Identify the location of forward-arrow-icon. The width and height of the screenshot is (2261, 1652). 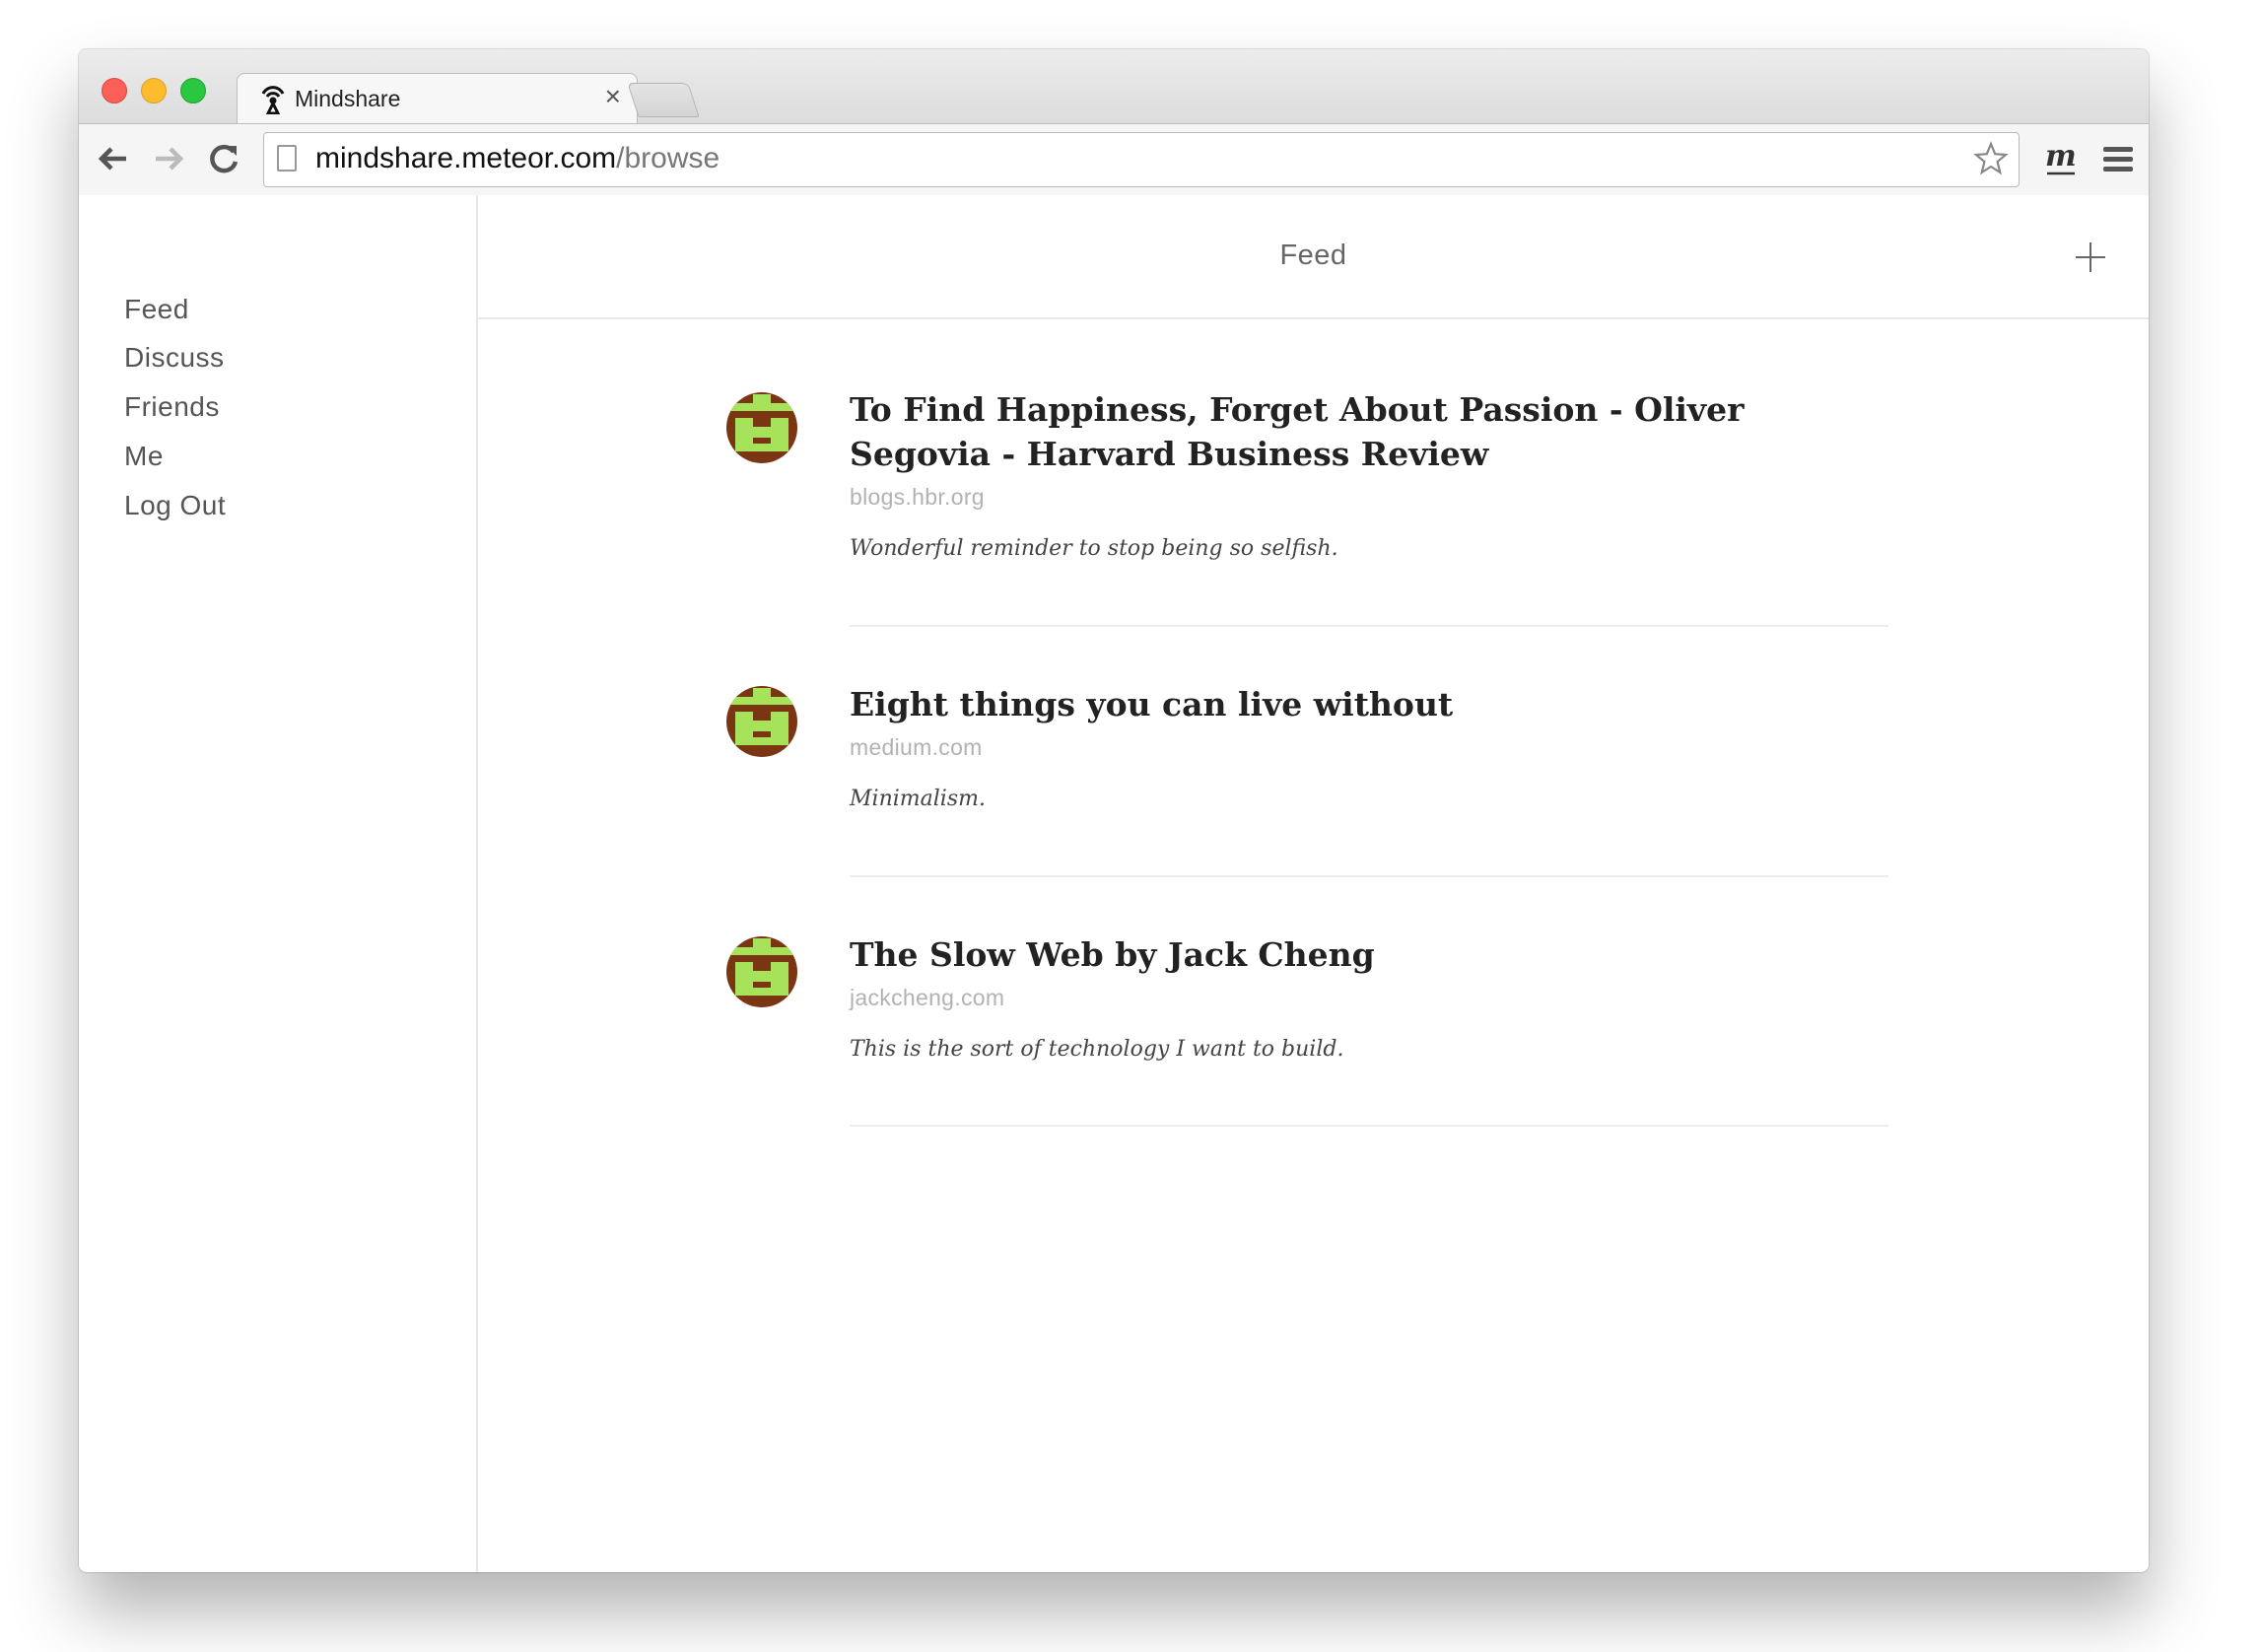
(169, 158).